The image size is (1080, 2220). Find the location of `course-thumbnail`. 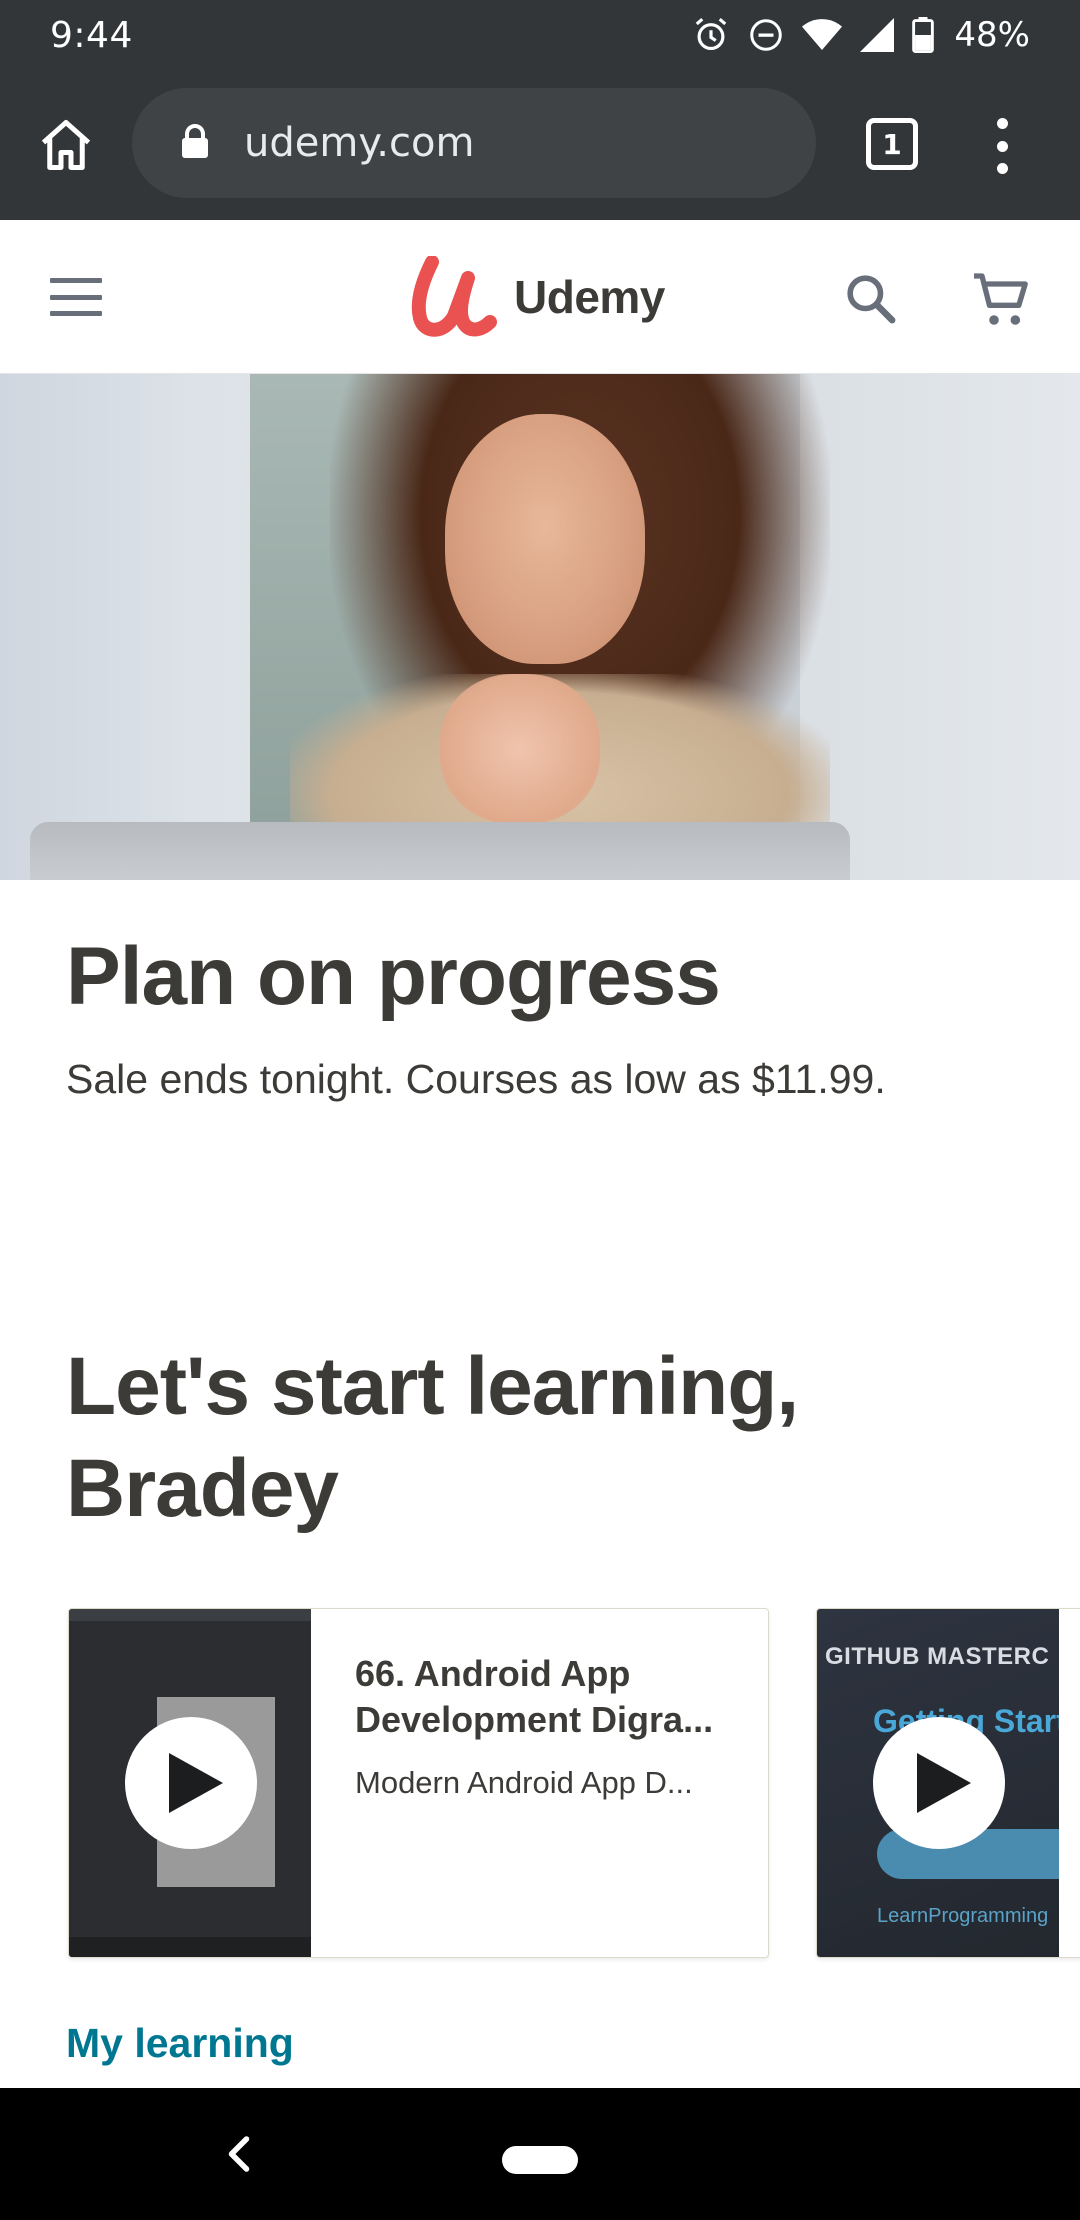

course-thumbnail is located at coordinates (190, 1783).